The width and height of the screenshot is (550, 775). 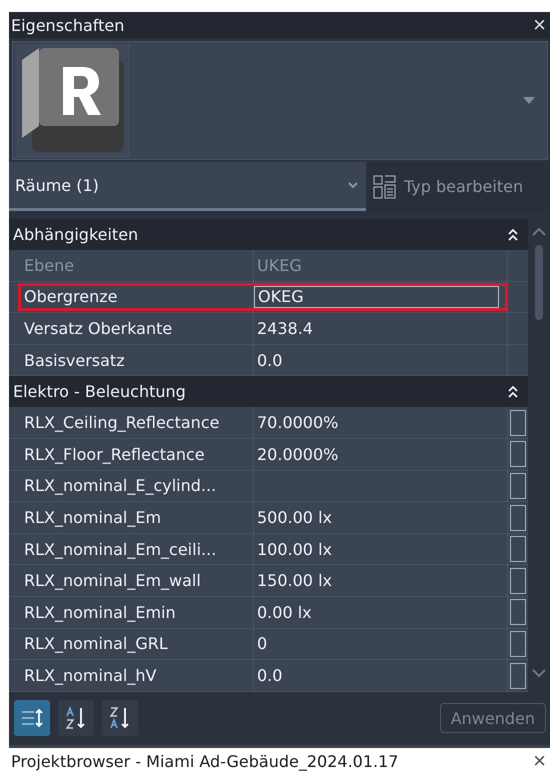 What do you see at coordinates (296, 422) in the screenshot?
I see `property-value: 70.0000%` at bounding box center [296, 422].